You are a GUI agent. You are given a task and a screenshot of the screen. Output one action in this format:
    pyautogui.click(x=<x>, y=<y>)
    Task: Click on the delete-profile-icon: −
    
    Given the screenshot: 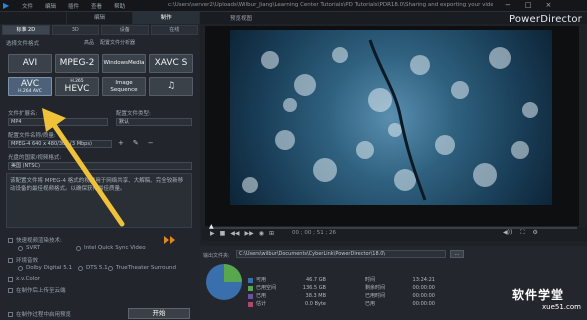 What is the action you would take?
    pyautogui.click(x=151, y=143)
    